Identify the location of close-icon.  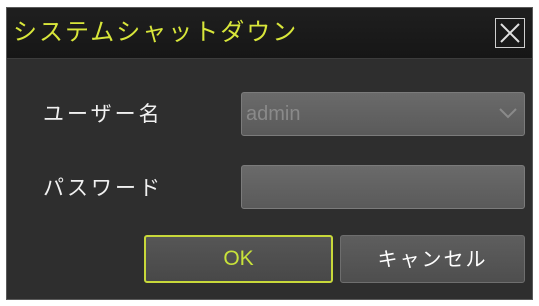
(510, 33).